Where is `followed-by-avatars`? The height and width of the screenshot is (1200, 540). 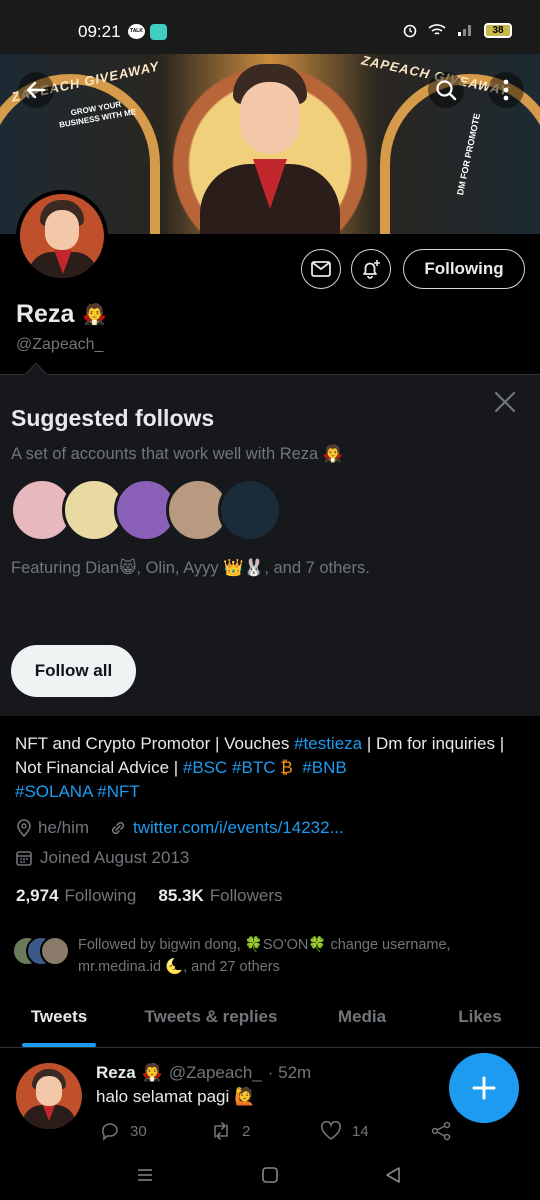
followed-by-avatars is located at coordinates (41, 953).